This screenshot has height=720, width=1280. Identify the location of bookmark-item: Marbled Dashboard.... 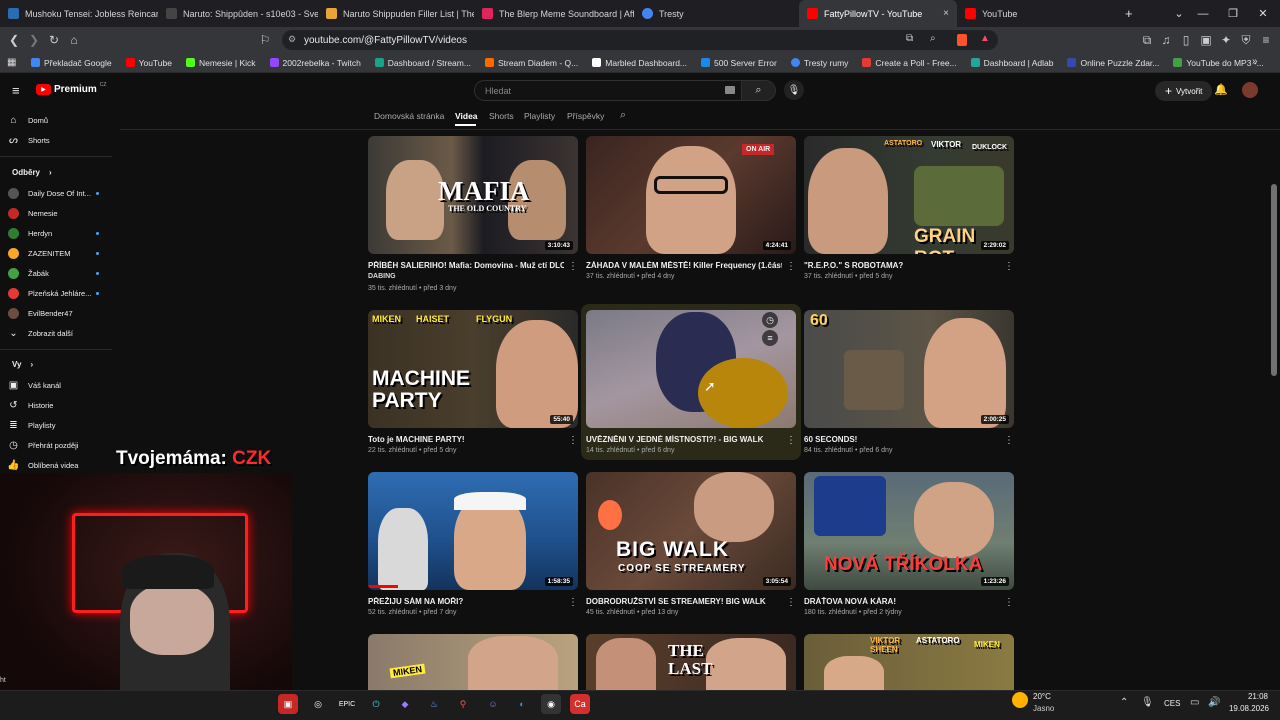
(639, 63).